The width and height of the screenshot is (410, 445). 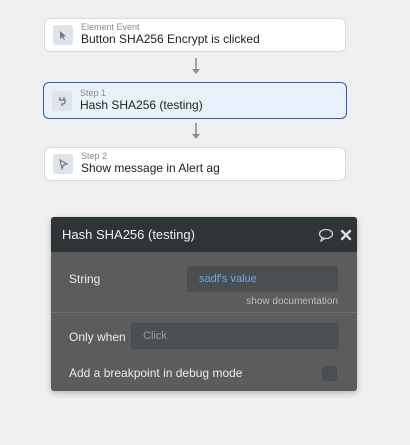 I want to click on close-icon, so click(x=346, y=235).